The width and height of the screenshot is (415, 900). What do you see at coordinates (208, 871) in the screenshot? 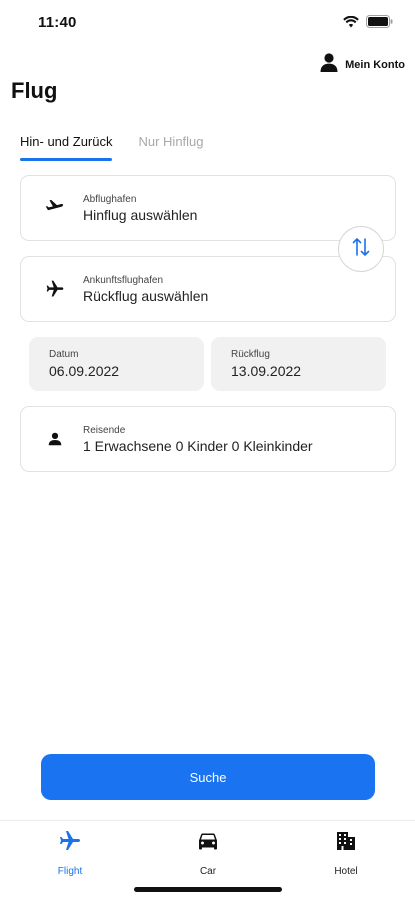
I see `nav-label-car: Car` at bounding box center [208, 871].